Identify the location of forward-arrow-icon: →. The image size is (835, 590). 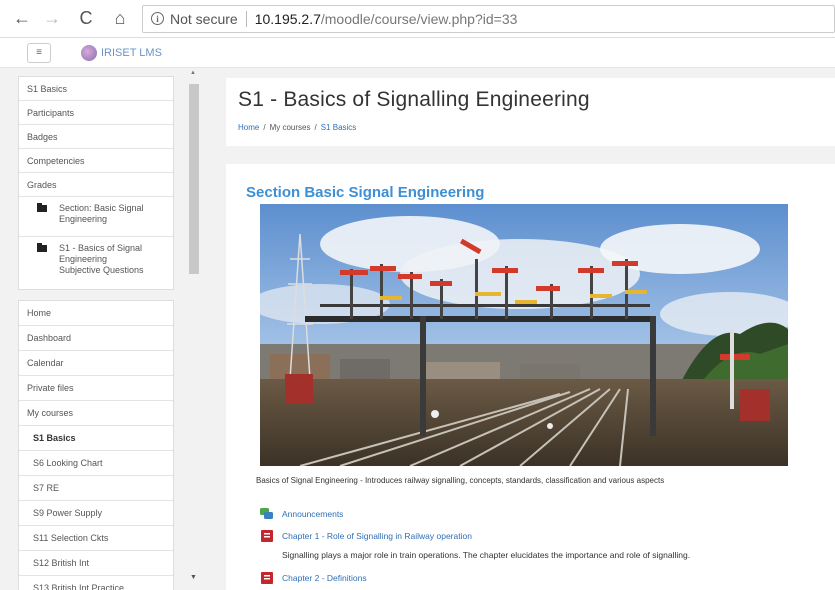
(52, 19).